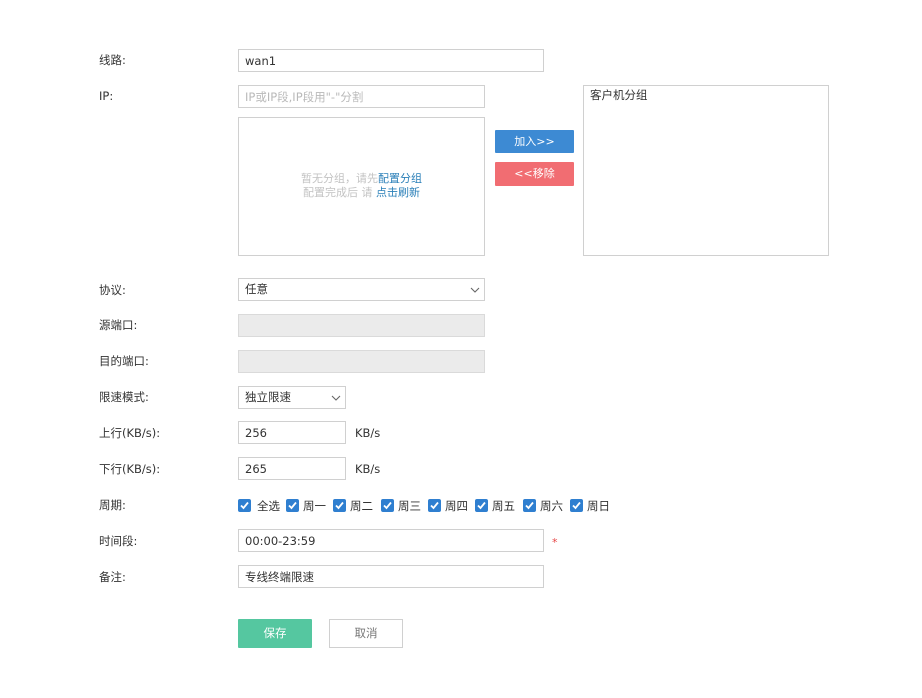 This screenshot has height=698, width=922. Describe the element at coordinates (503, 506) in the screenshot. I see `checkbox-label-fri: 周五` at that location.